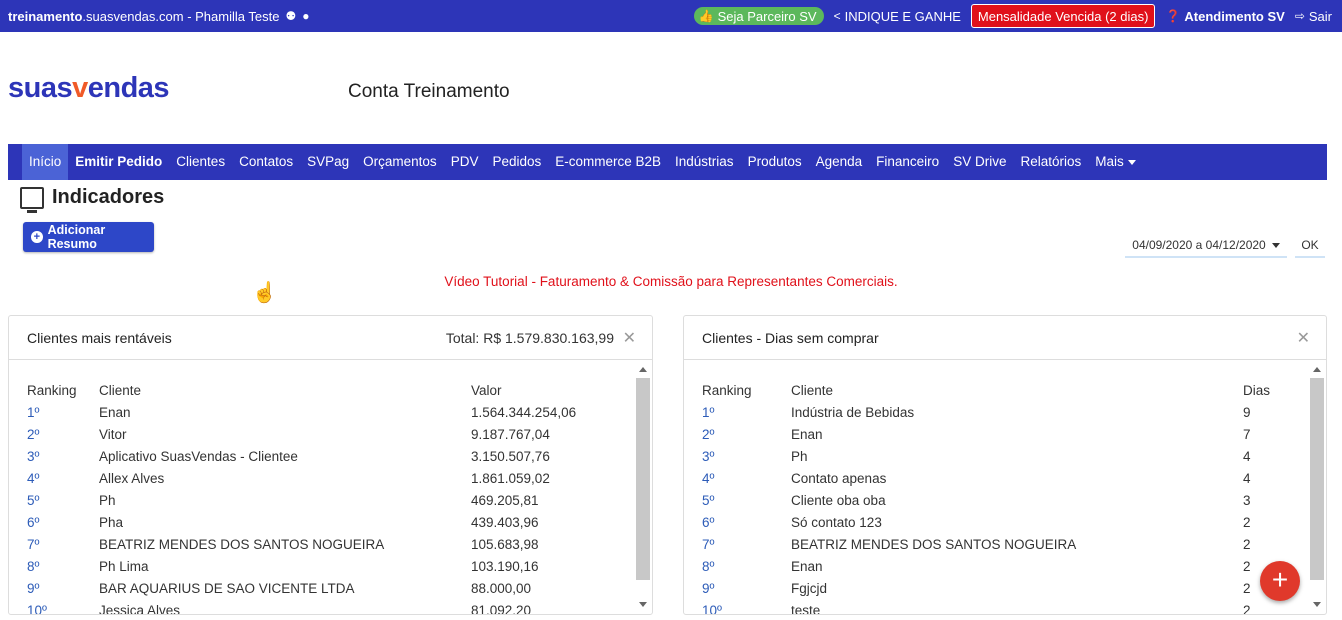  Describe the element at coordinates (45, 162) in the screenshot. I see `nav-inicio: Início` at that location.